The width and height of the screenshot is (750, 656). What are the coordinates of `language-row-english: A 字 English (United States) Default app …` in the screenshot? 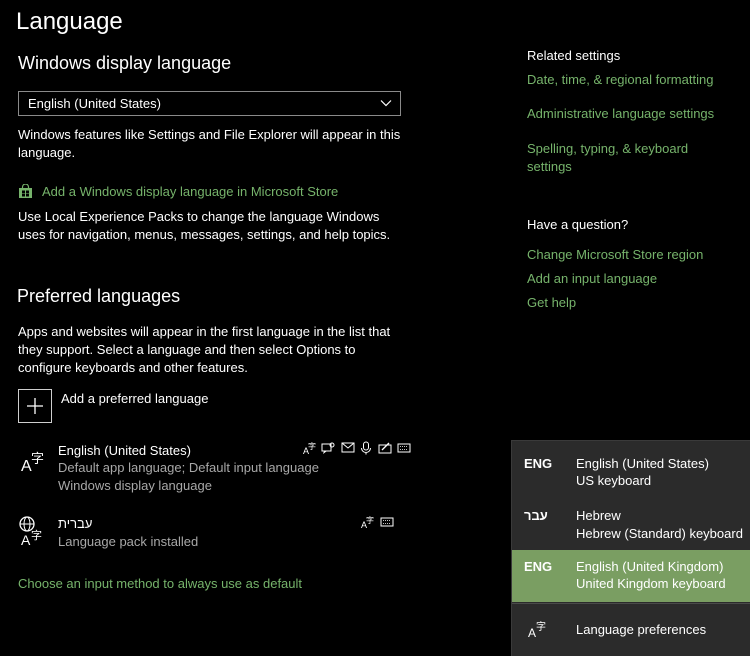 It's located at (214, 468).